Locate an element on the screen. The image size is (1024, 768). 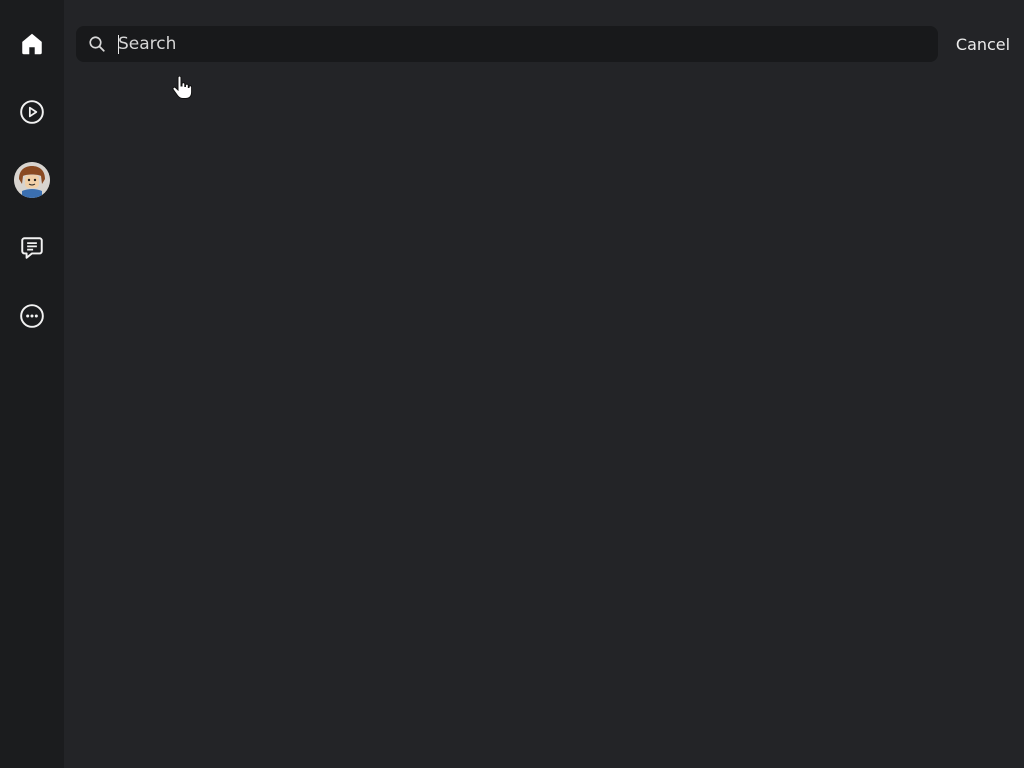
play-circle-icon is located at coordinates (32, 112).